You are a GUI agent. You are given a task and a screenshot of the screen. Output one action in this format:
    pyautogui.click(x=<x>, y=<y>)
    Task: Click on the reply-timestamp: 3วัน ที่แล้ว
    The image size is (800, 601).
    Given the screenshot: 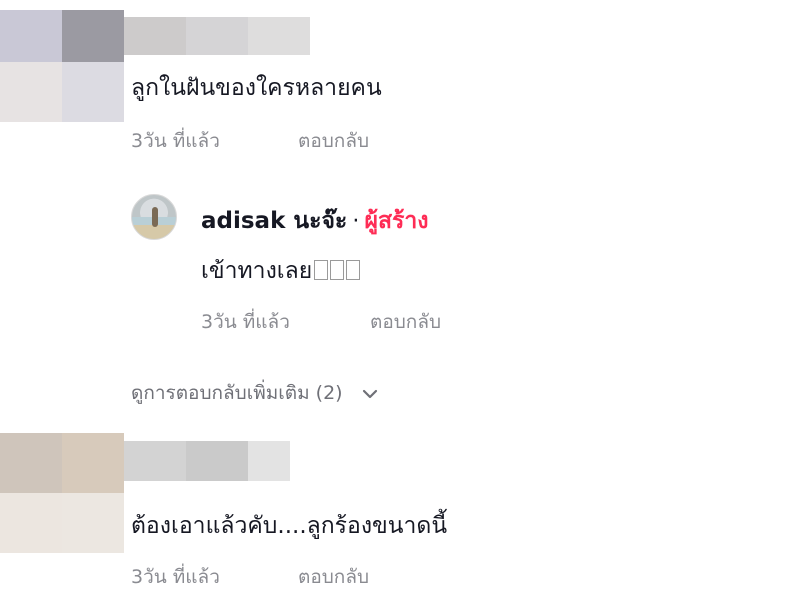 What is the action you would take?
    pyautogui.click(x=245, y=322)
    